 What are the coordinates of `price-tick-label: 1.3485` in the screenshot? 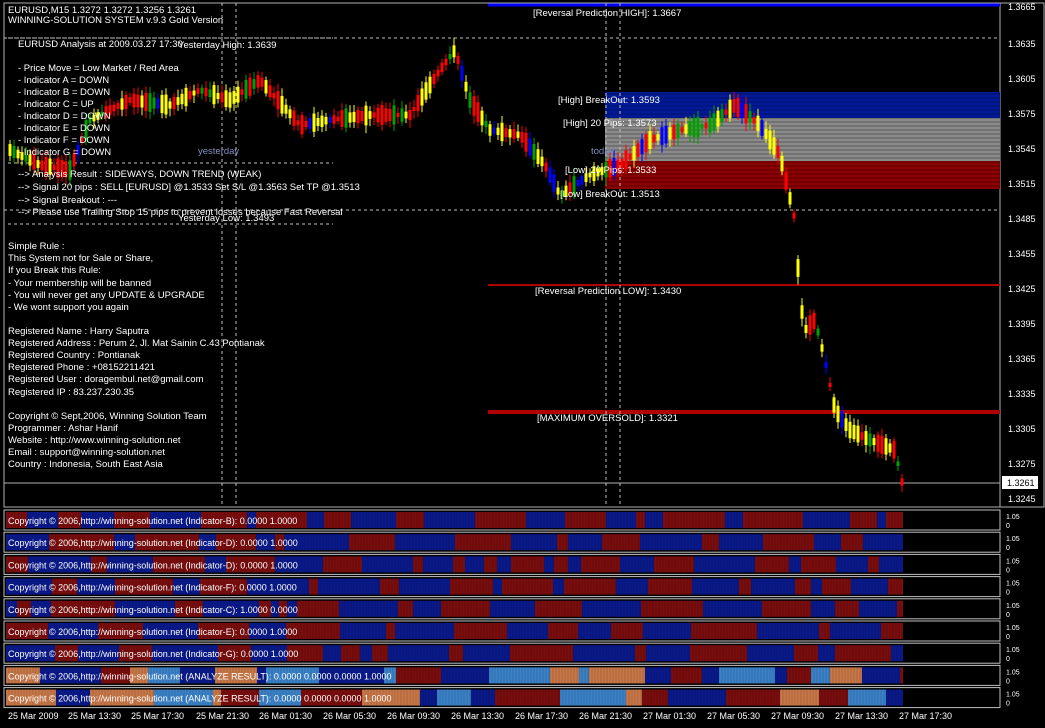 It's located at (1022, 219).